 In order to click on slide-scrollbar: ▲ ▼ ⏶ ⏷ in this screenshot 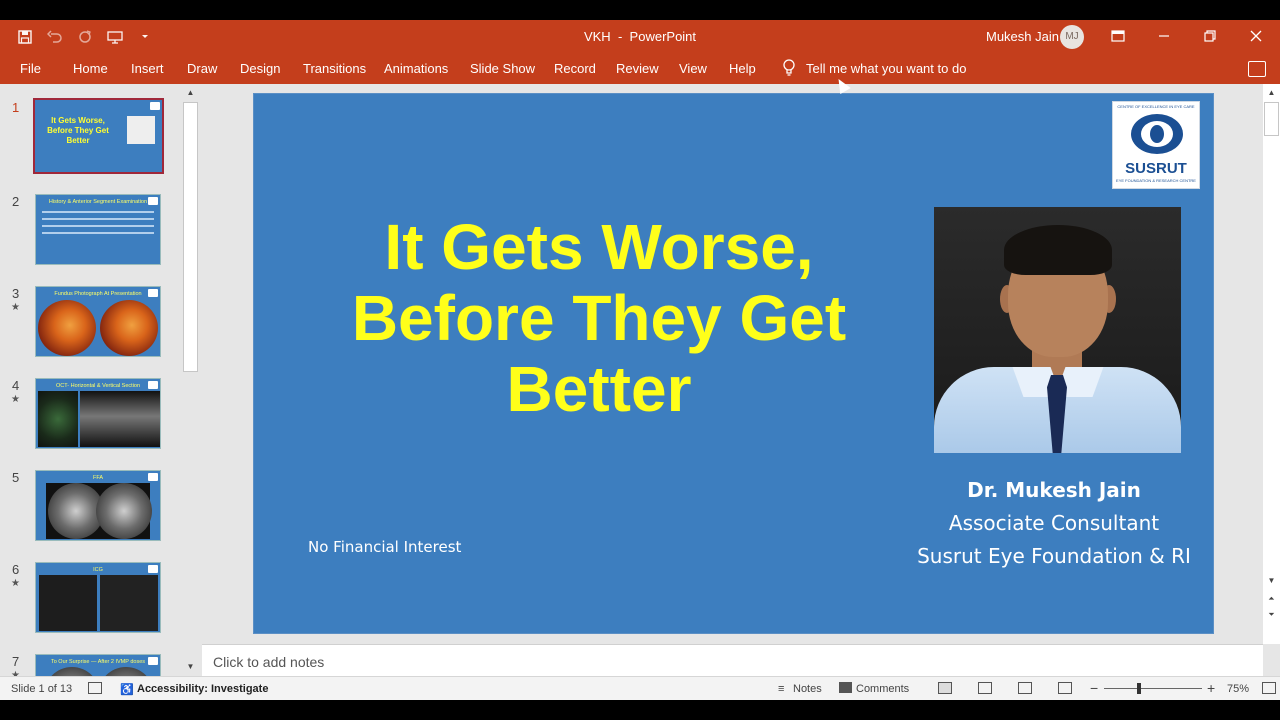, I will do `click(1271, 364)`.